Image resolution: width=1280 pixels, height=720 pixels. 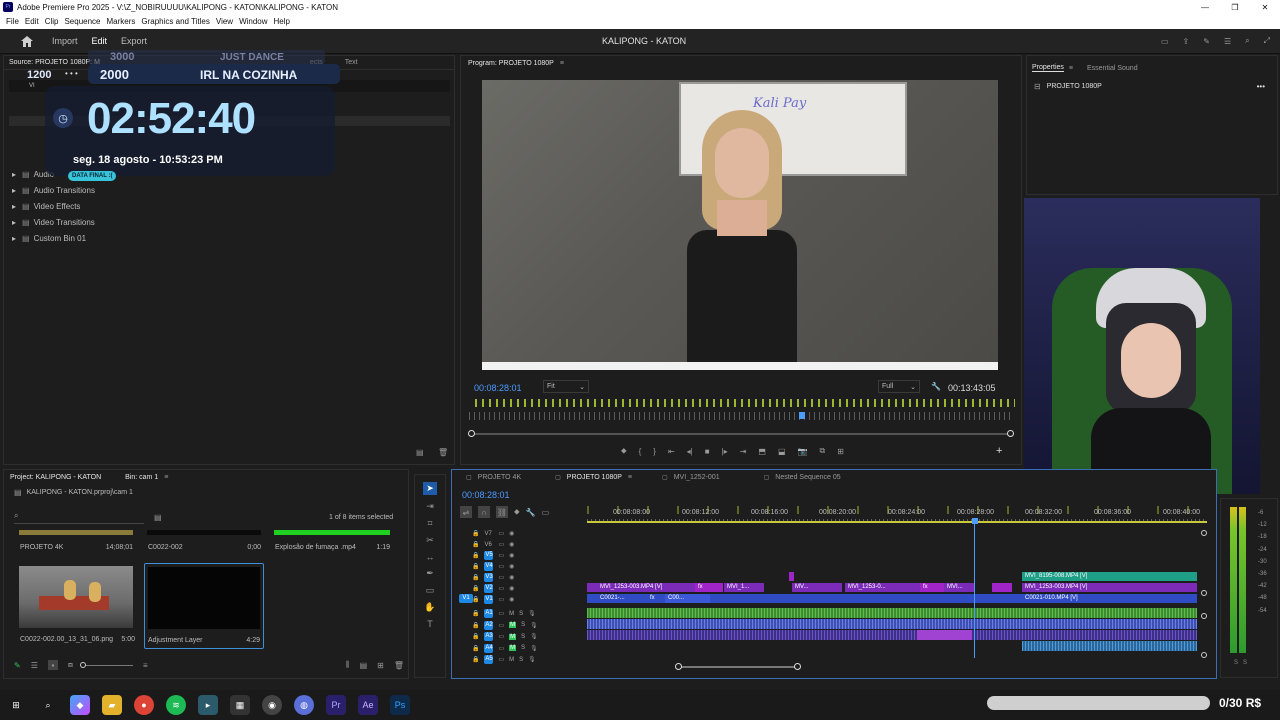 I want to click on track-v1: 🔒 V1 ▭ ◉, so click(x=527, y=599).